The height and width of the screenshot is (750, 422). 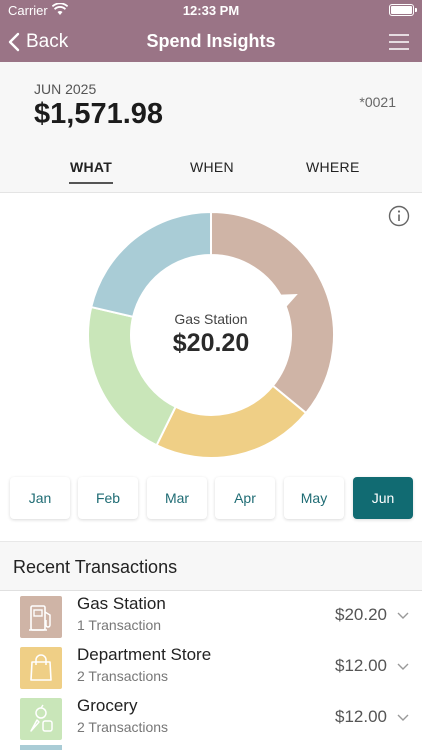 I want to click on gas-pump-icon, so click(x=41, y=617).